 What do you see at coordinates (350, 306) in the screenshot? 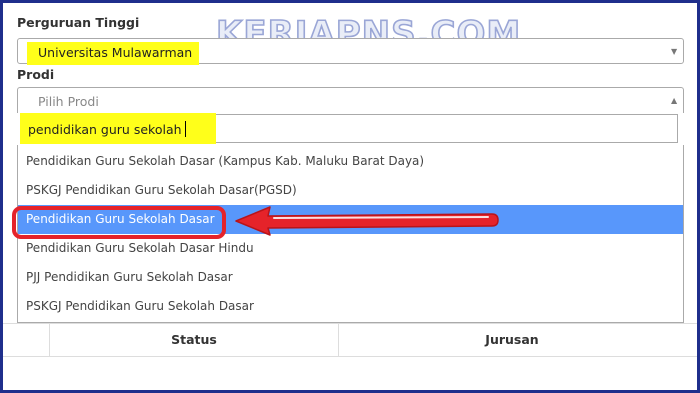
I see `option-item: PSKGJ Pendidikan Guru Sekolah Dasar` at bounding box center [350, 306].